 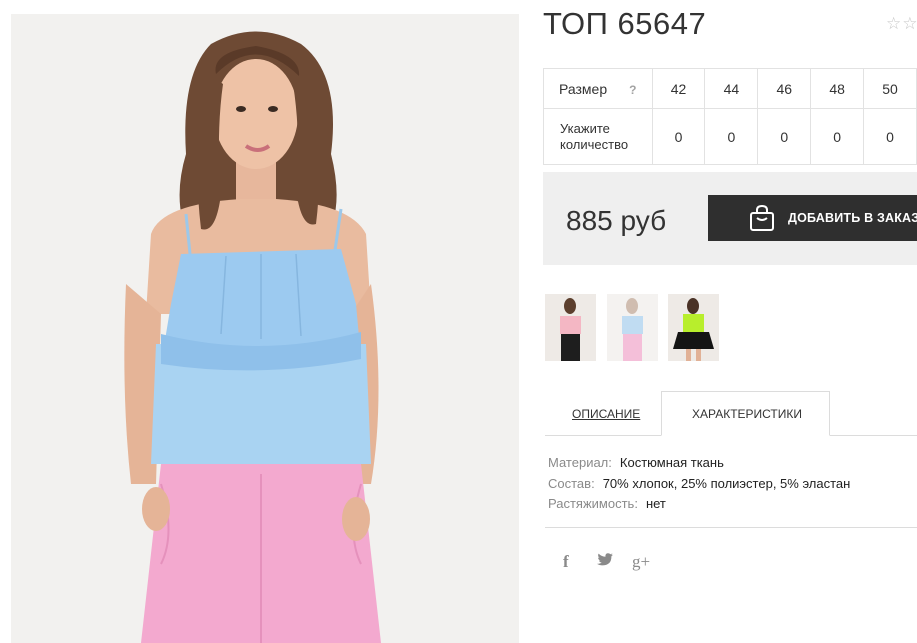 I want to click on spec-stretch: Растяжимость: нет, so click(x=607, y=503).